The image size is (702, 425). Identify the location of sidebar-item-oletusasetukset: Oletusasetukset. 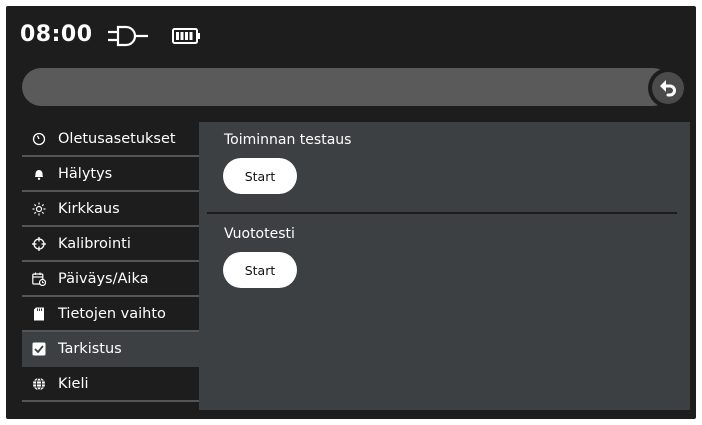
(110, 139).